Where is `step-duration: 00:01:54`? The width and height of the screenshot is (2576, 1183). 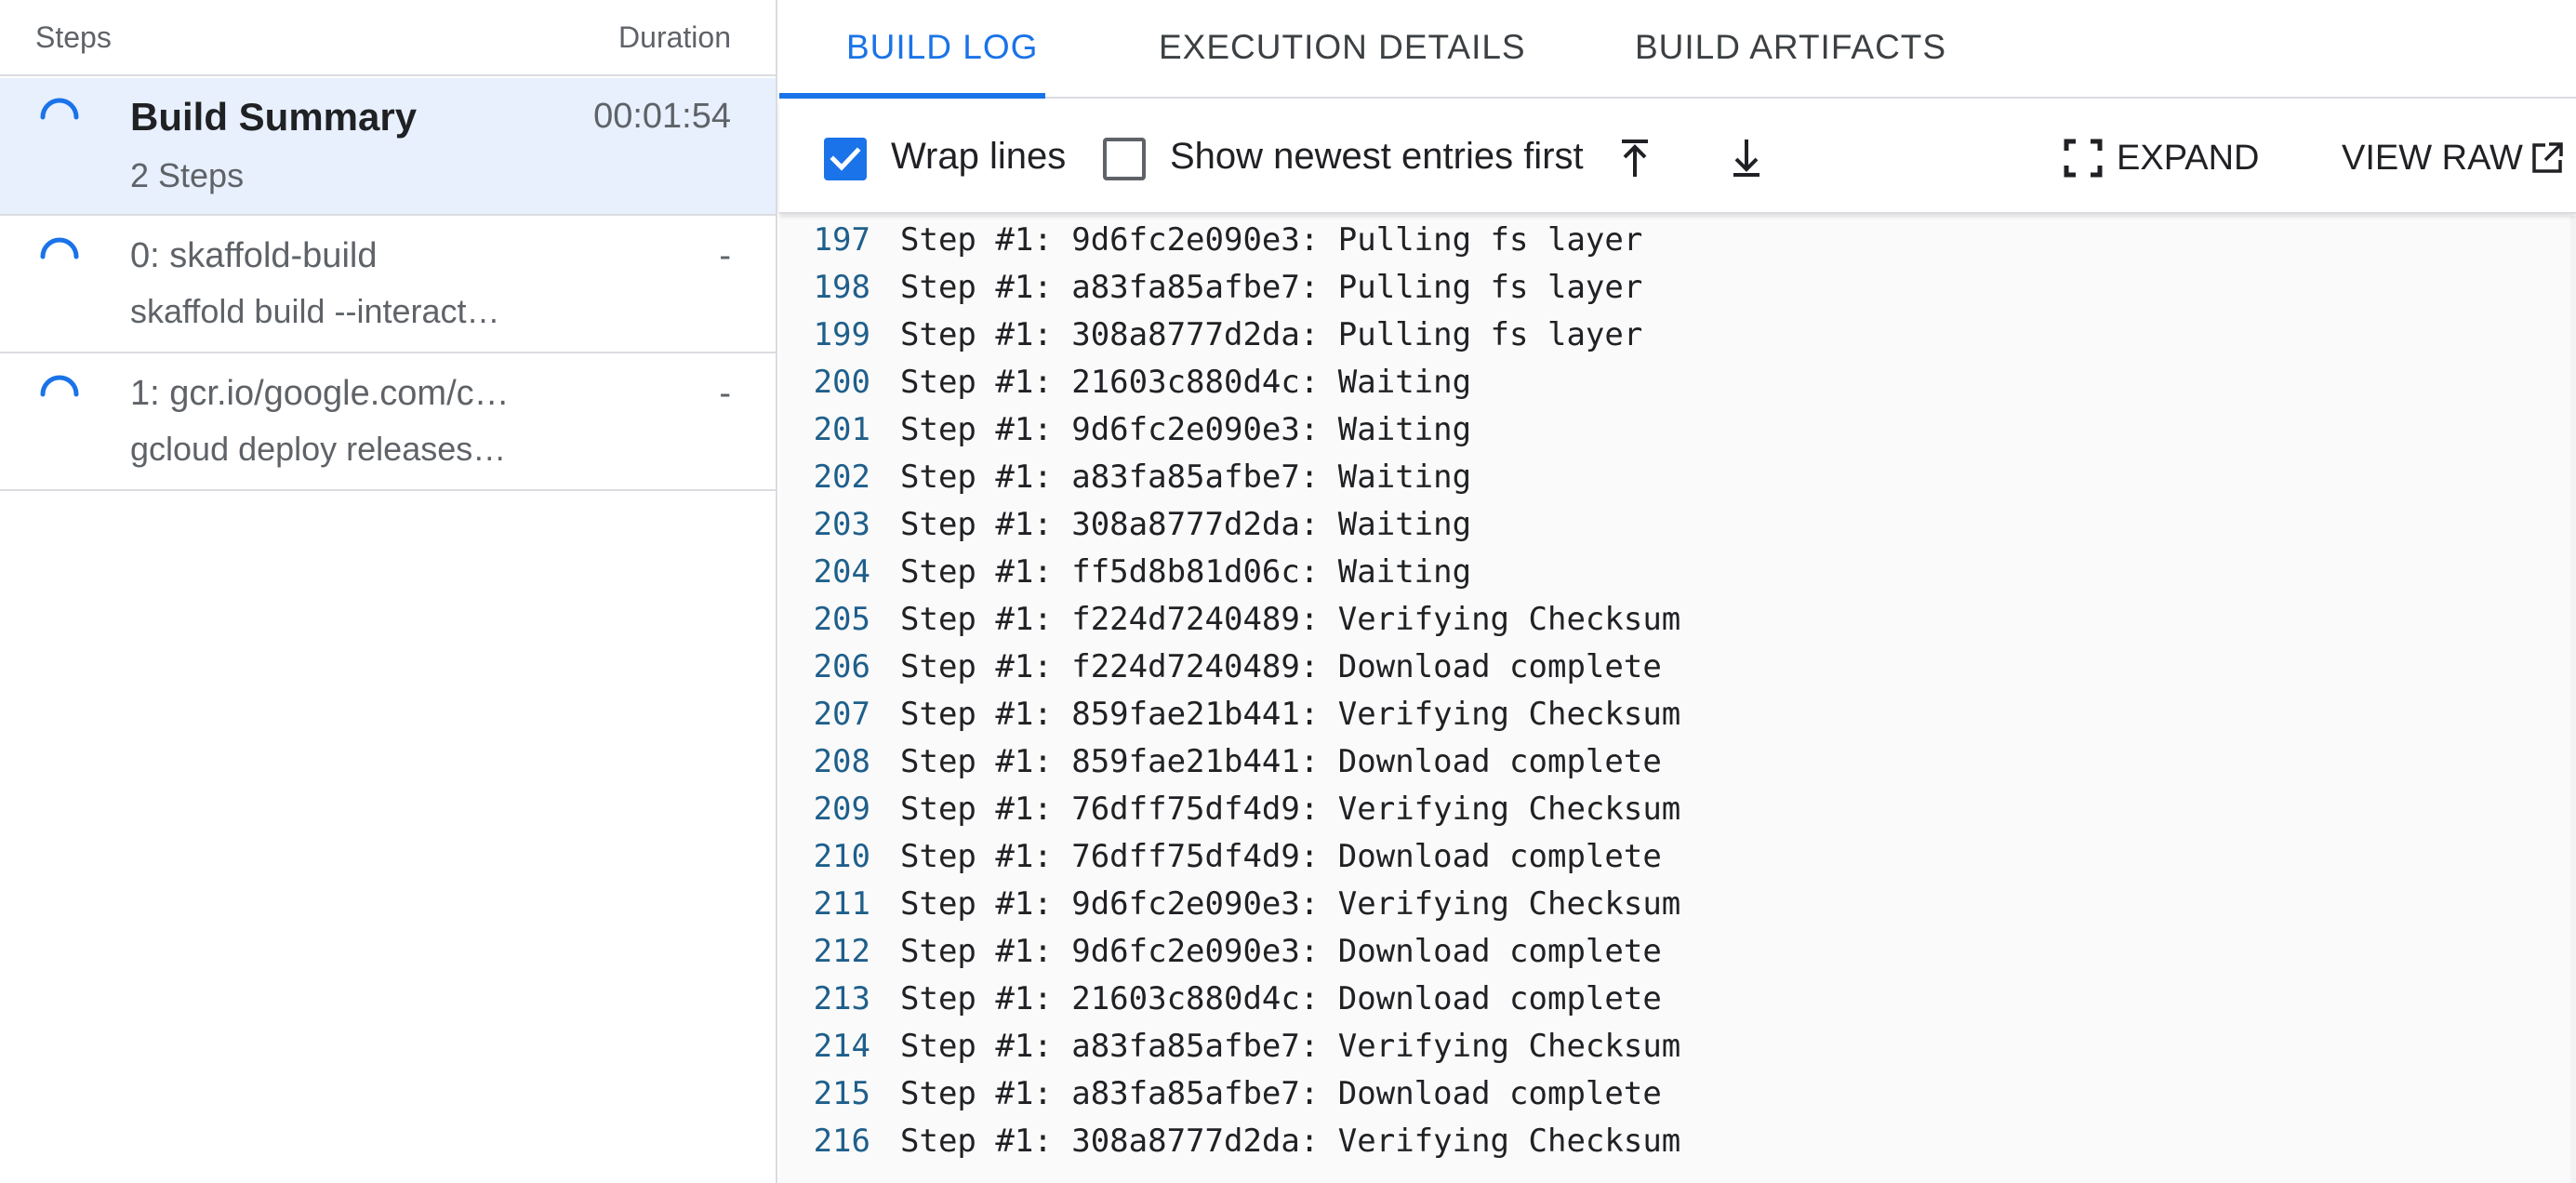
step-duration: 00:01:54 is located at coordinates (662, 117).